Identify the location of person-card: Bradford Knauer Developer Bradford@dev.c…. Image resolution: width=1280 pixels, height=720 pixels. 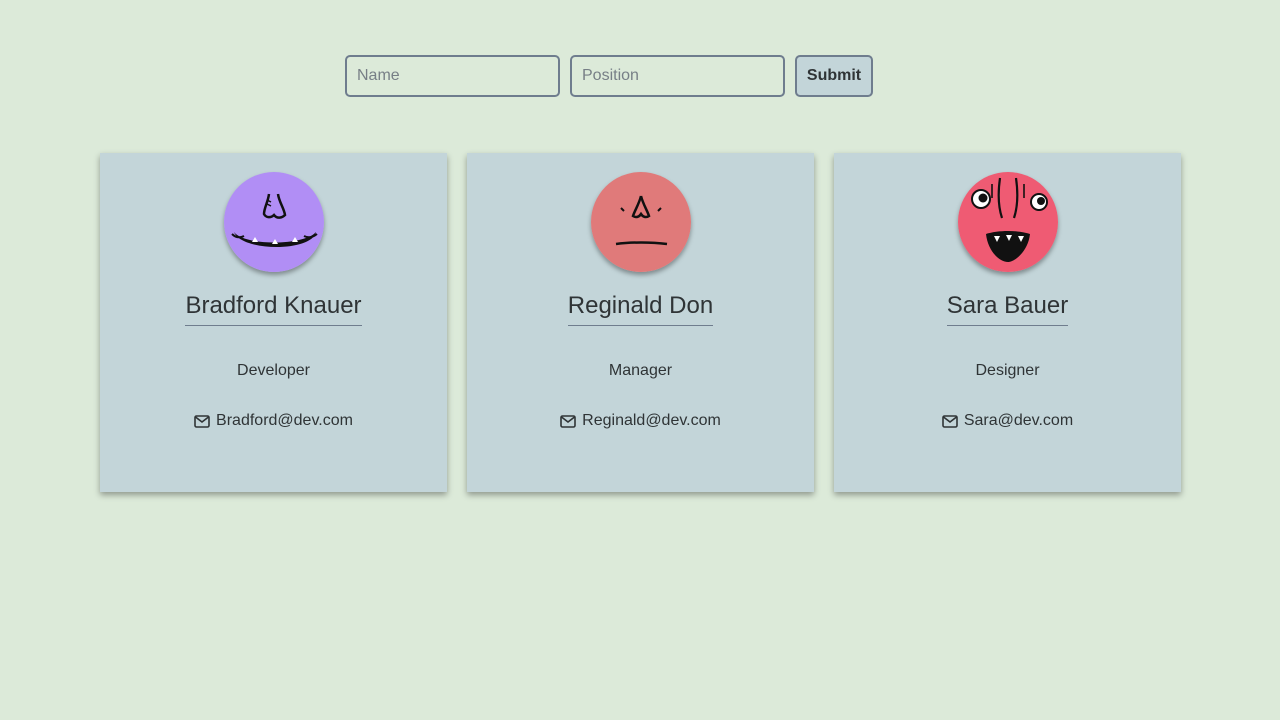
(273, 322).